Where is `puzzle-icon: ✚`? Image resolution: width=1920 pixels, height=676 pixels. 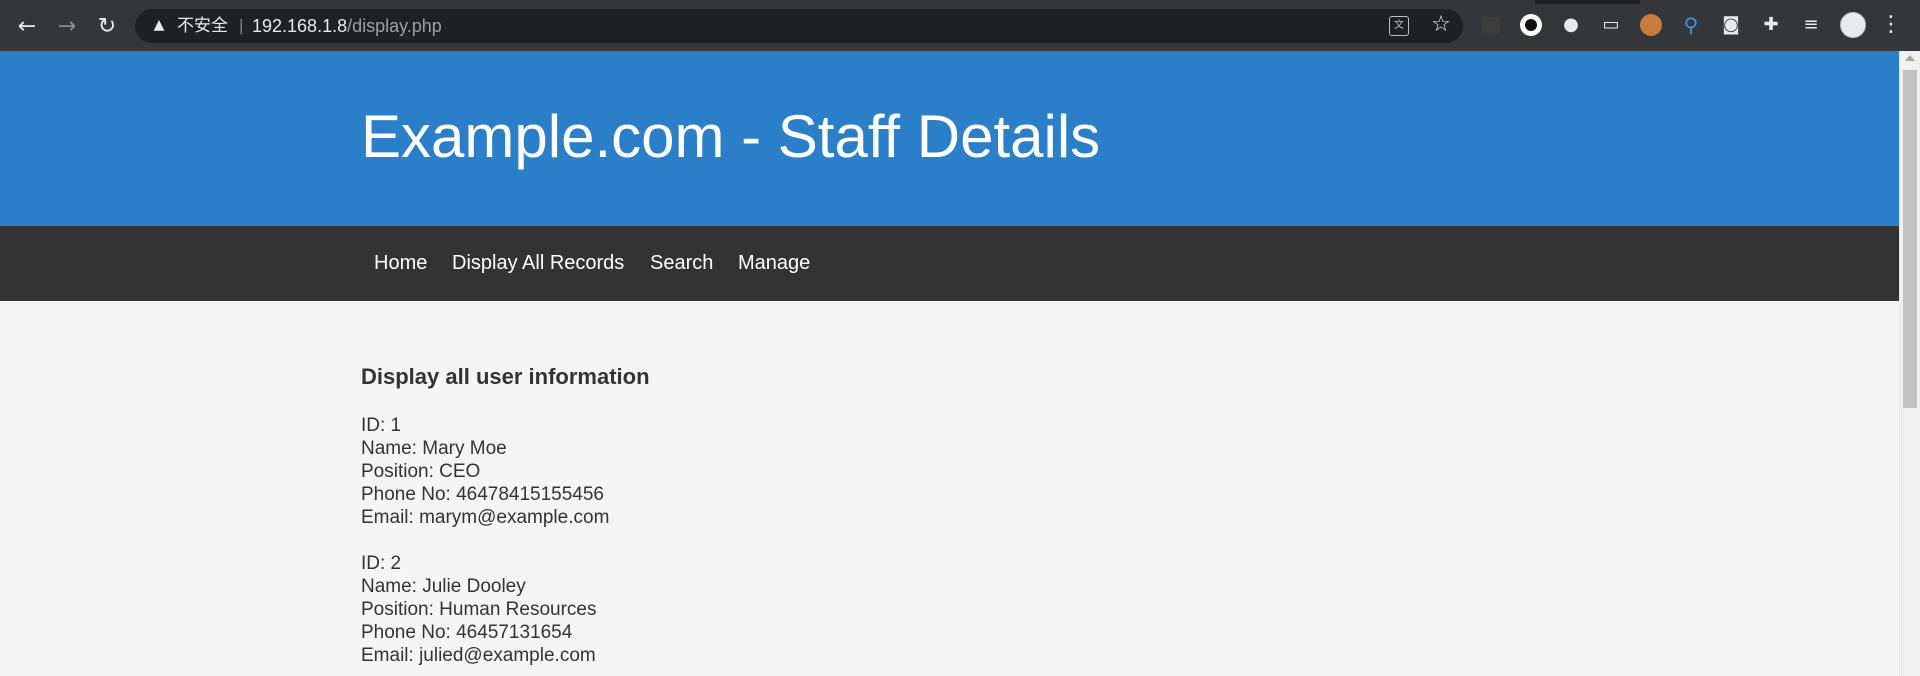 puzzle-icon: ✚ is located at coordinates (1771, 25).